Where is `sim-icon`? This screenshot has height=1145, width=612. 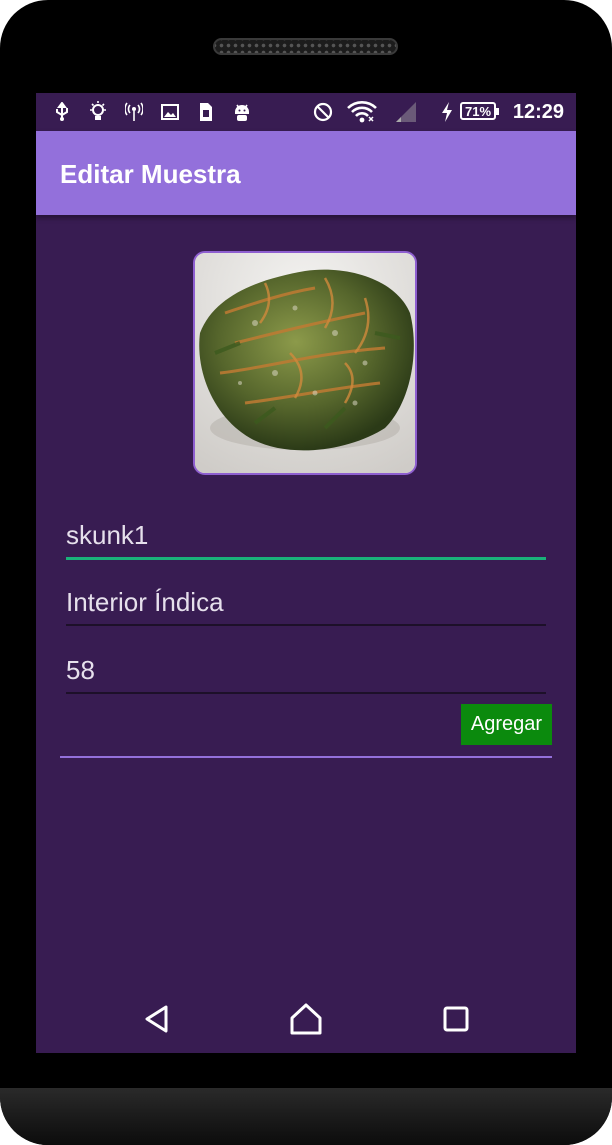
sim-icon is located at coordinates (206, 112).